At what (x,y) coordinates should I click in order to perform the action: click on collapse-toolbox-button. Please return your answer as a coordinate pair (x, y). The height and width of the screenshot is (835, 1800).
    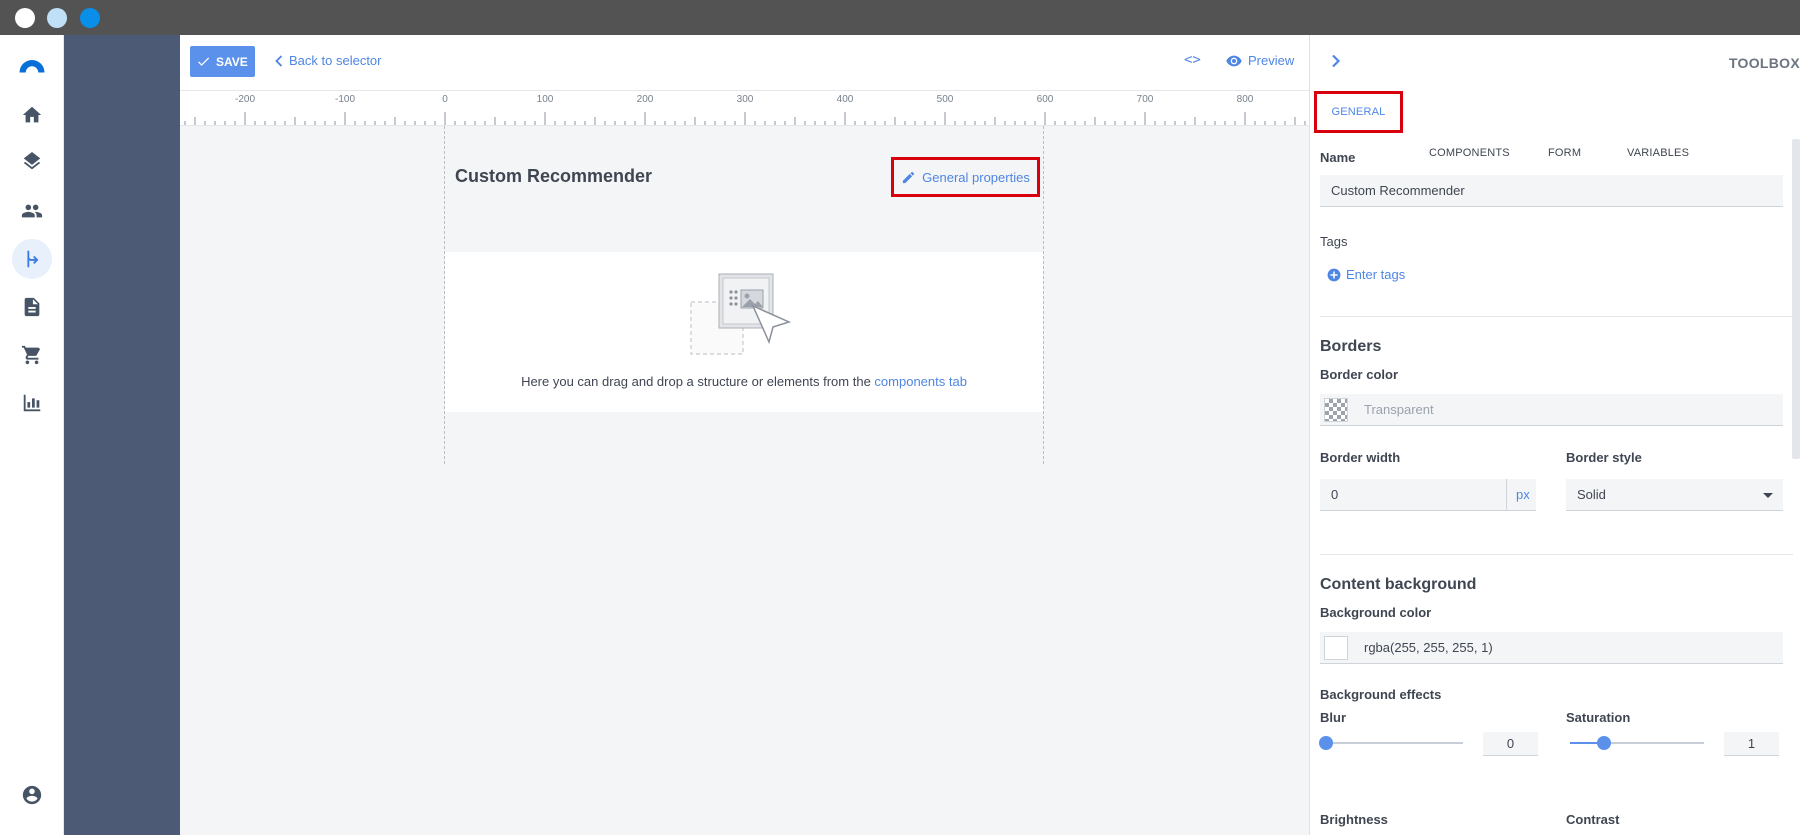
    Looking at the image, I should click on (1336, 62).